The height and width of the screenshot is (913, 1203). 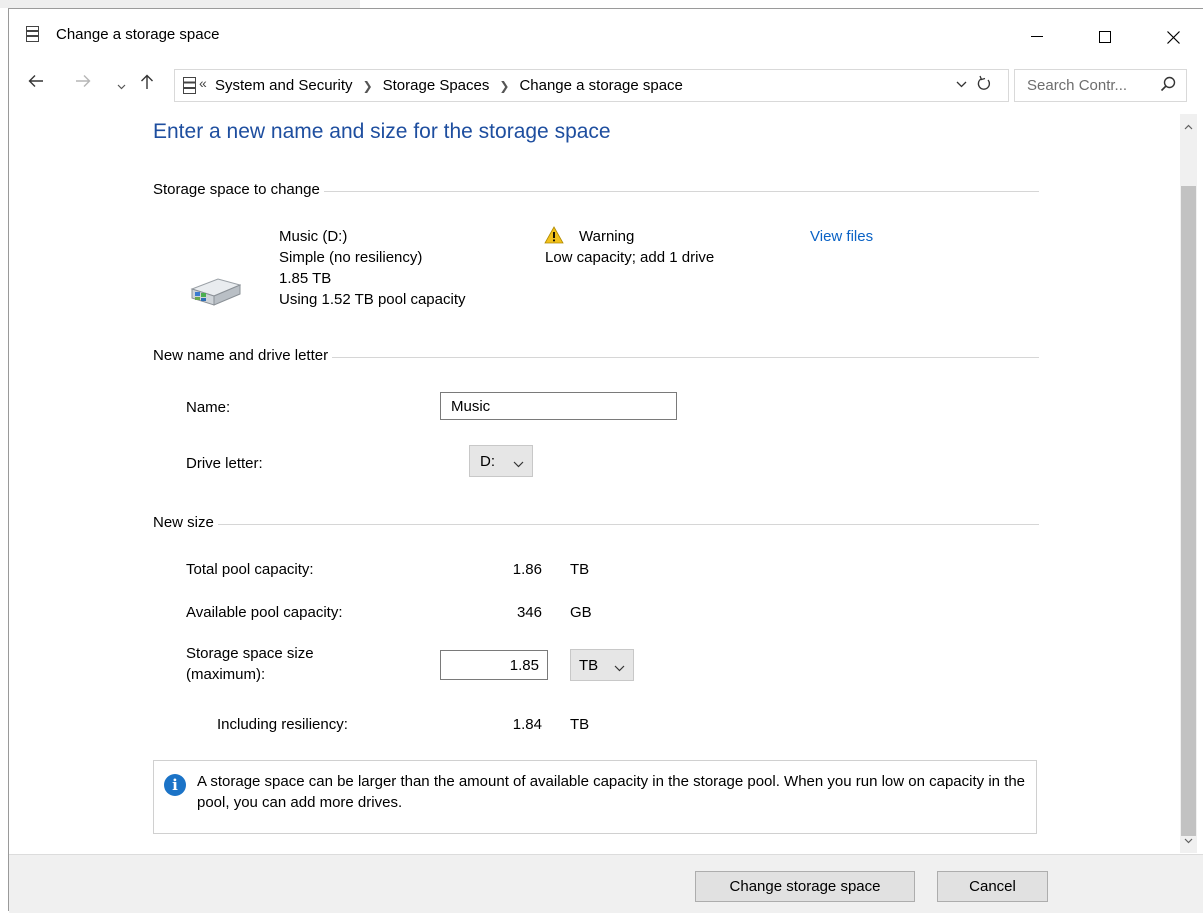 I want to click on storage-space-size-label-maximum: (maximum):, so click(x=226, y=674).